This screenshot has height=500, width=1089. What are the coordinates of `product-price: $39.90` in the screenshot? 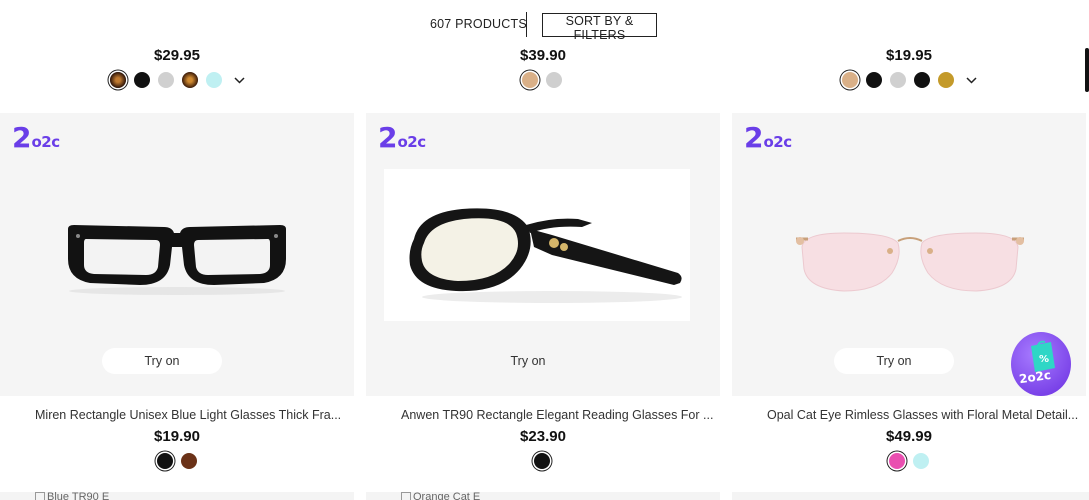 It's located at (543, 55).